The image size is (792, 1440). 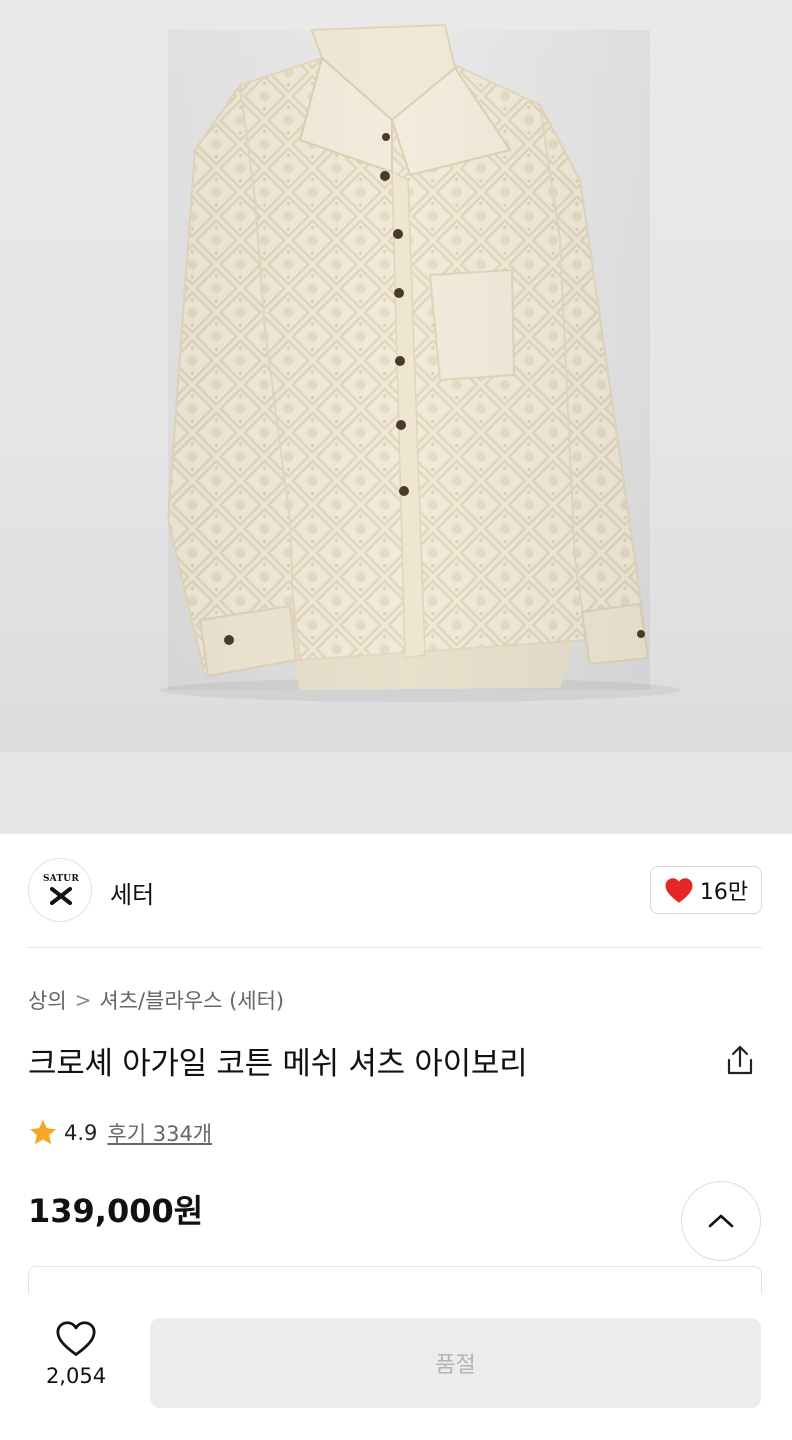 I want to click on breadcrumb-category: 상의, so click(x=47, y=1000).